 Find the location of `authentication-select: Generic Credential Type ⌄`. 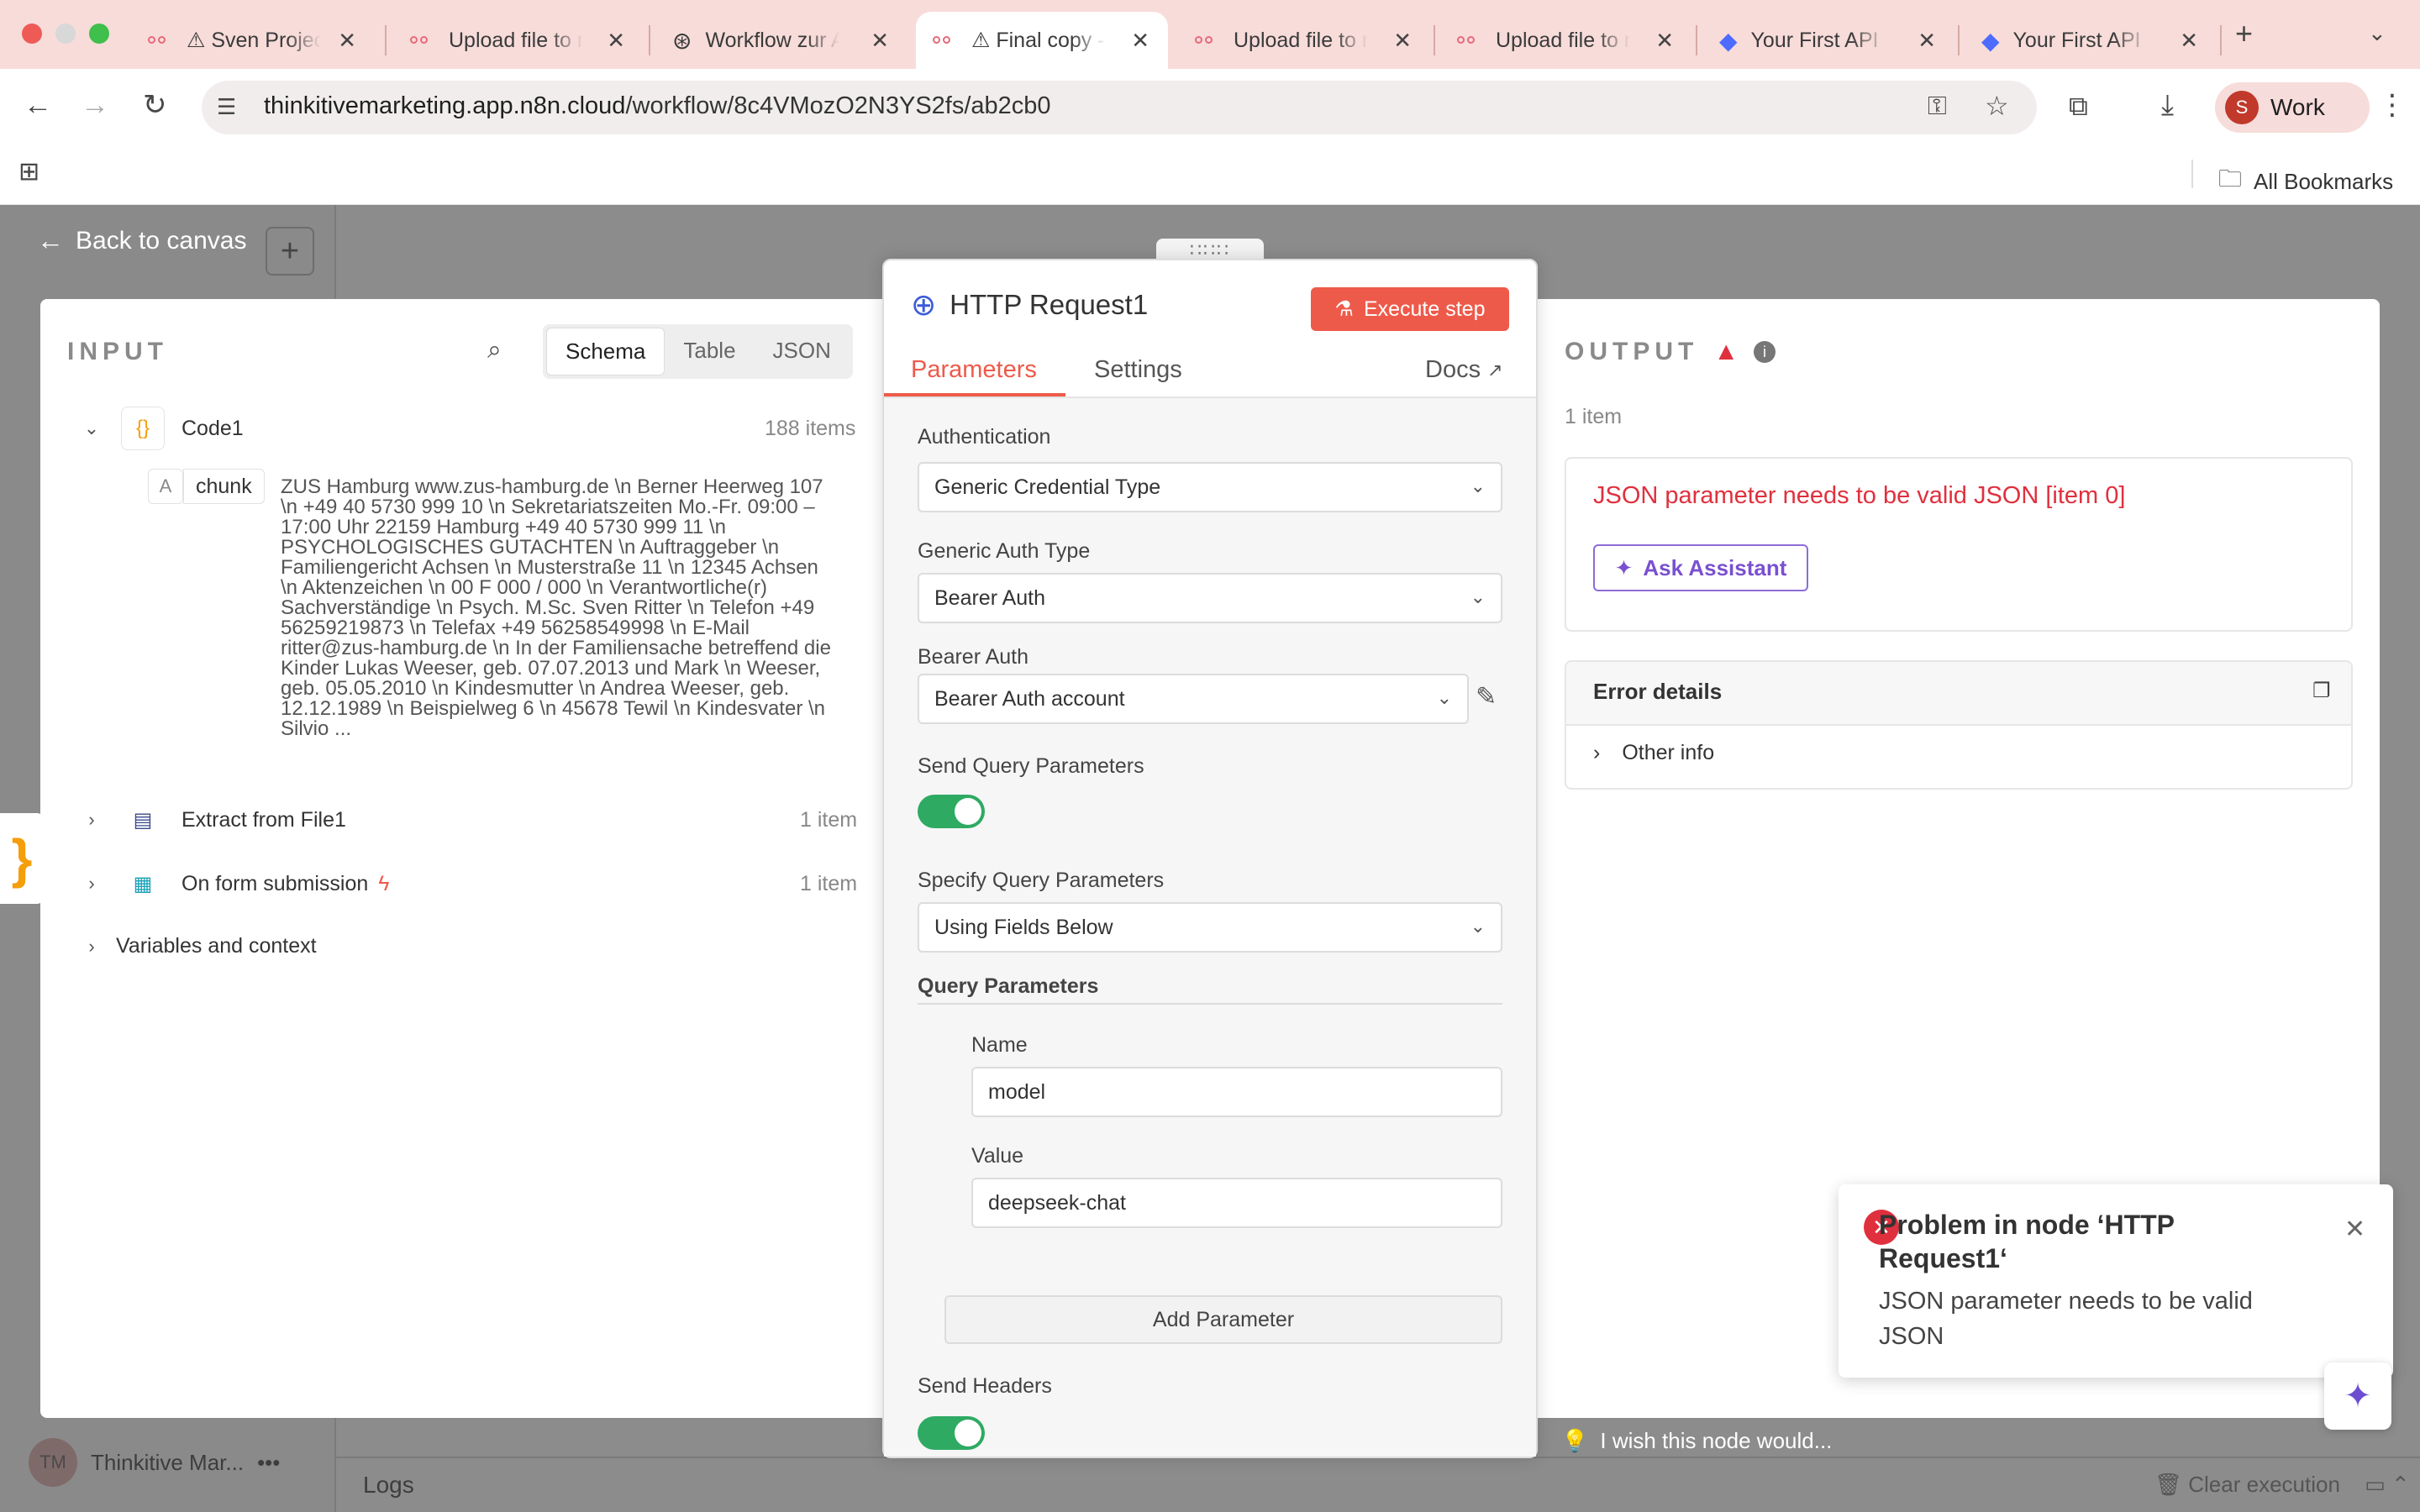

authentication-select: Generic Credential Type ⌄ is located at coordinates (1210, 487).